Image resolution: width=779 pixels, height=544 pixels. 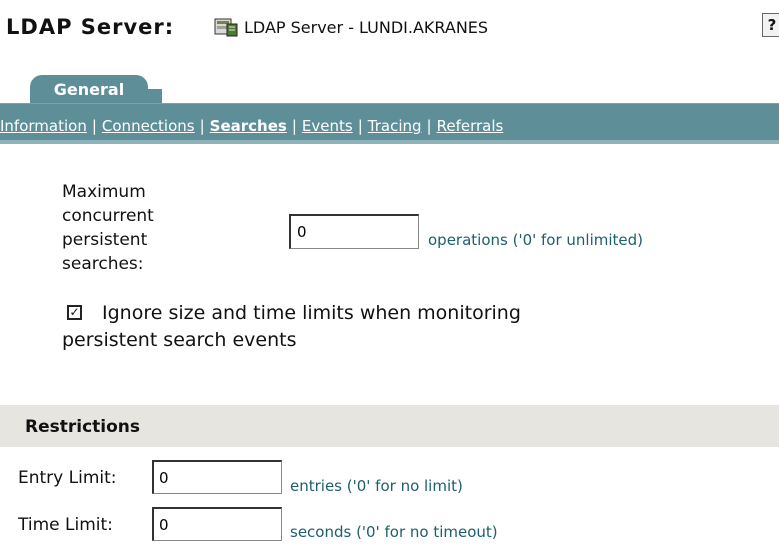 What do you see at coordinates (395, 126) in the screenshot?
I see `subtab-tracing: Tracing` at bounding box center [395, 126].